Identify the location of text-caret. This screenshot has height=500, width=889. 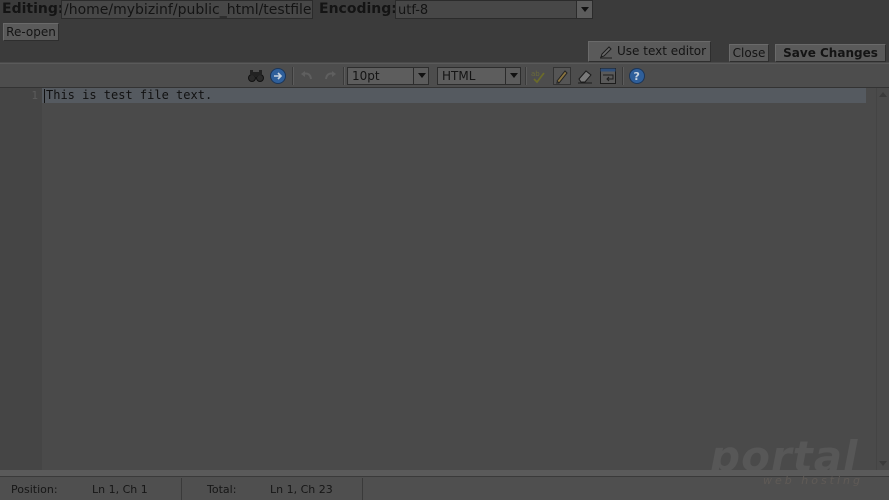
(44, 96).